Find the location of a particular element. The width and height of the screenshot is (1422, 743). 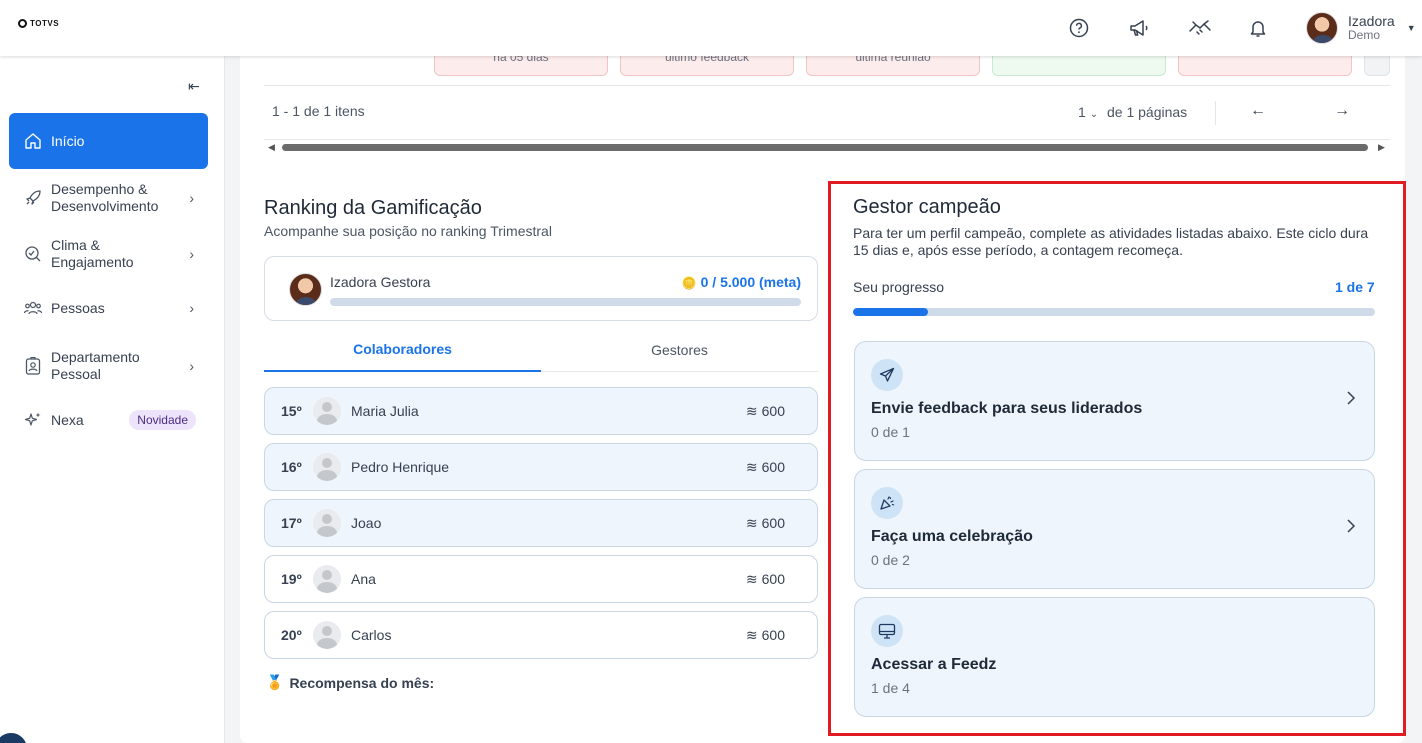

task-title: Faça uma celebração is located at coordinates (952, 536).